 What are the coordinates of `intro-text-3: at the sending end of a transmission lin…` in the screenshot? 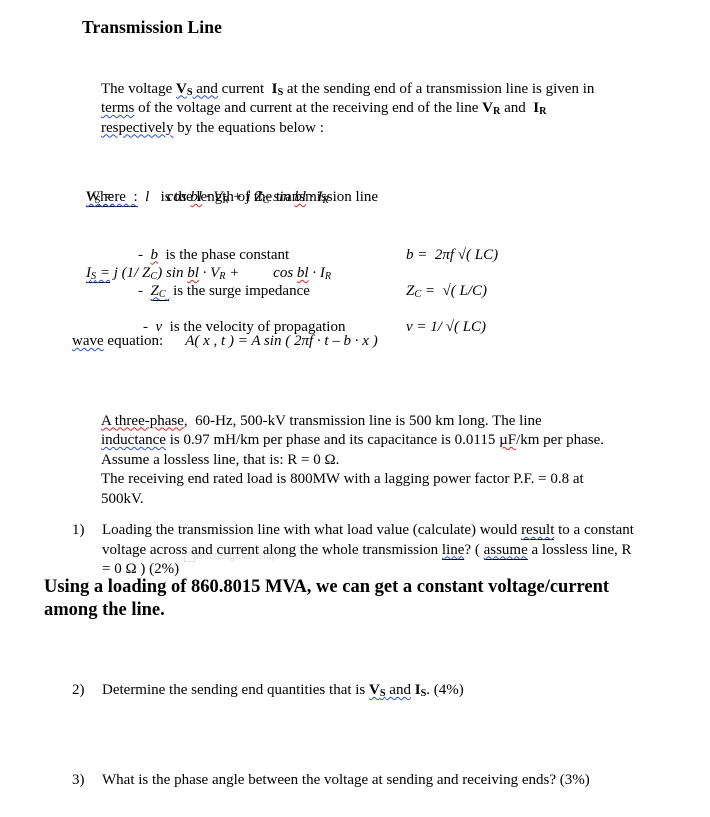 It's located at (439, 88).